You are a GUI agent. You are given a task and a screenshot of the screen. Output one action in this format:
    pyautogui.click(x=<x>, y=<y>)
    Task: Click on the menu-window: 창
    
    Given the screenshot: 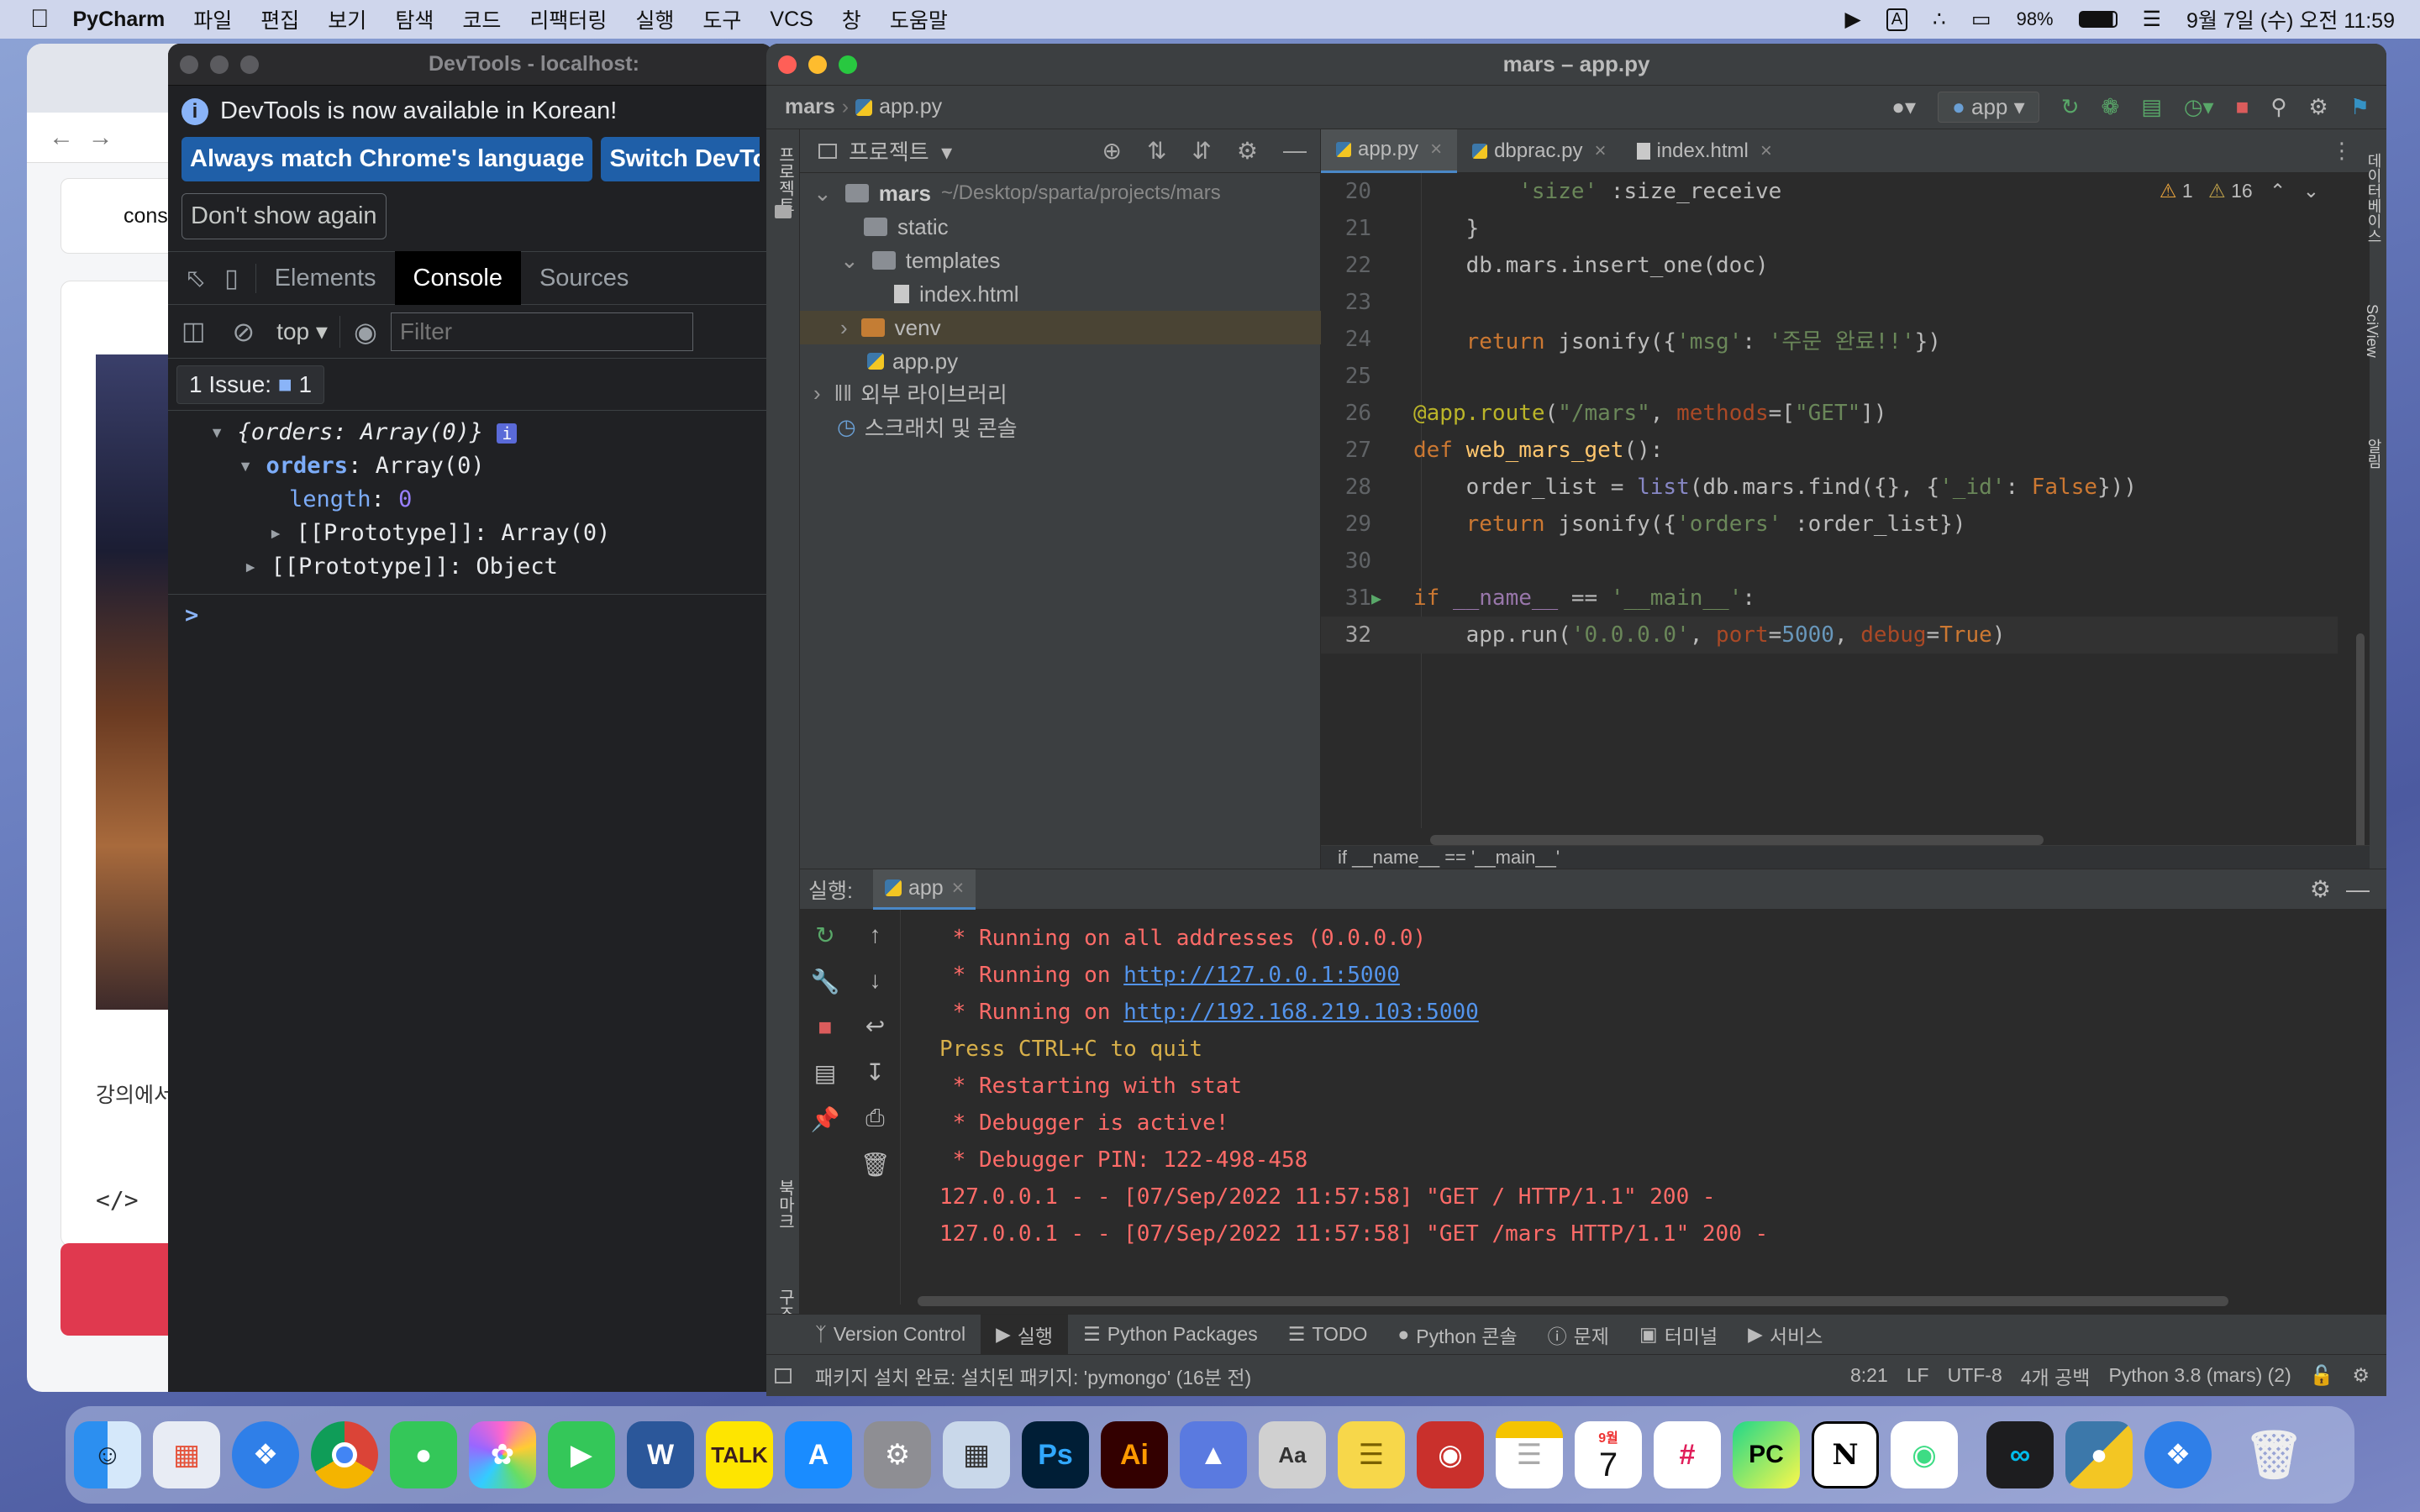 What is the action you would take?
    pyautogui.click(x=852, y=19)
    